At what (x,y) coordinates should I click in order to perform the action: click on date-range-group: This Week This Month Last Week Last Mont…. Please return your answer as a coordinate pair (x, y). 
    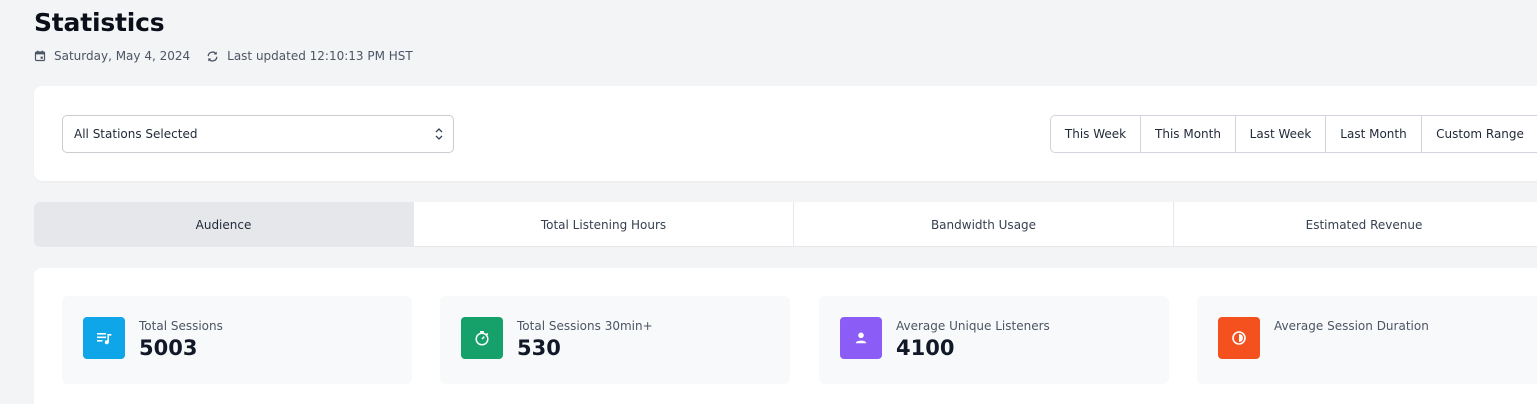
    Looking at the image, I should click on (1293, 134).